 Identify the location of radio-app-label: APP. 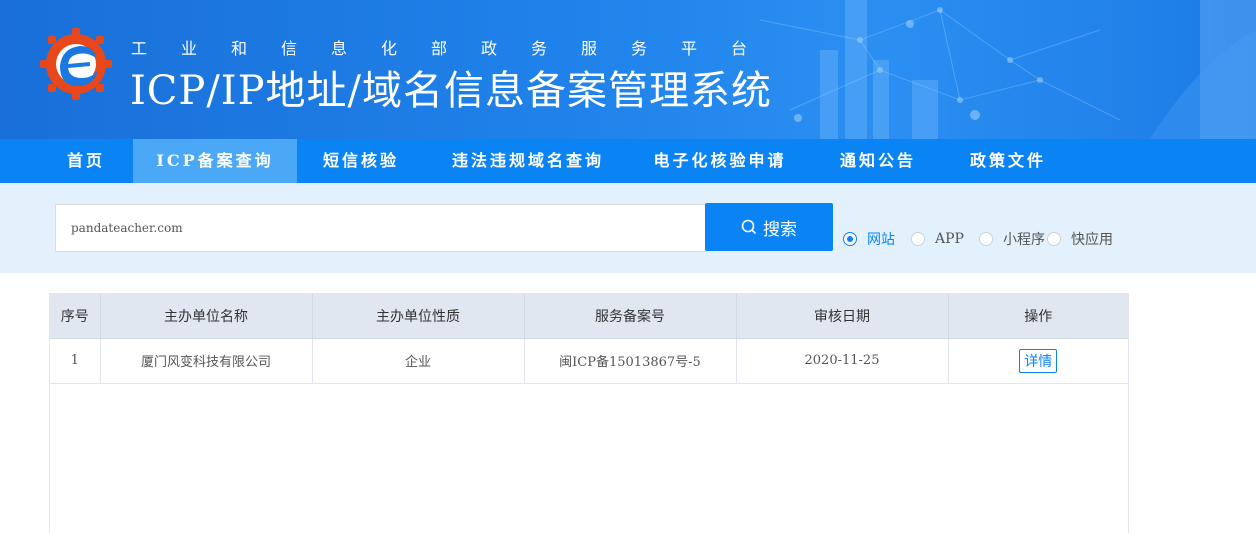
(949, 239).